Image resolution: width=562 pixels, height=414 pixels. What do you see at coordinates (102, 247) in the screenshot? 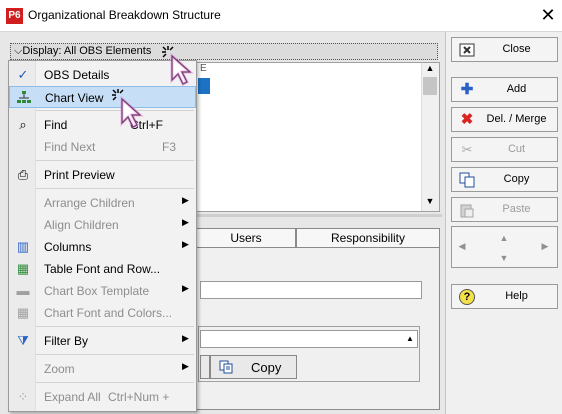
I see `menu-item-columns: ▥ Columns ▶` at bounding box center [102, 247].